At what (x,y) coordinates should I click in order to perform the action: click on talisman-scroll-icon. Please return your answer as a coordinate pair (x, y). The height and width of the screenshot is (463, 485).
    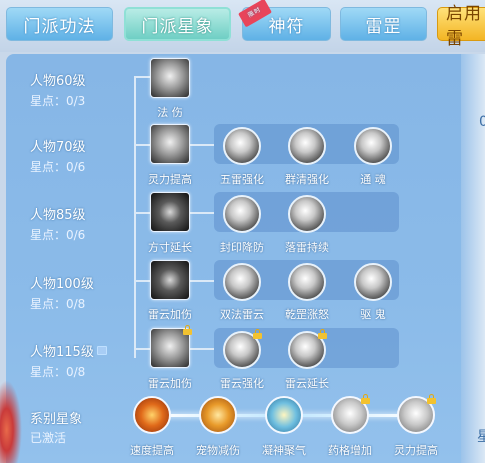
    Looking at the image, I should click on (170, 280).